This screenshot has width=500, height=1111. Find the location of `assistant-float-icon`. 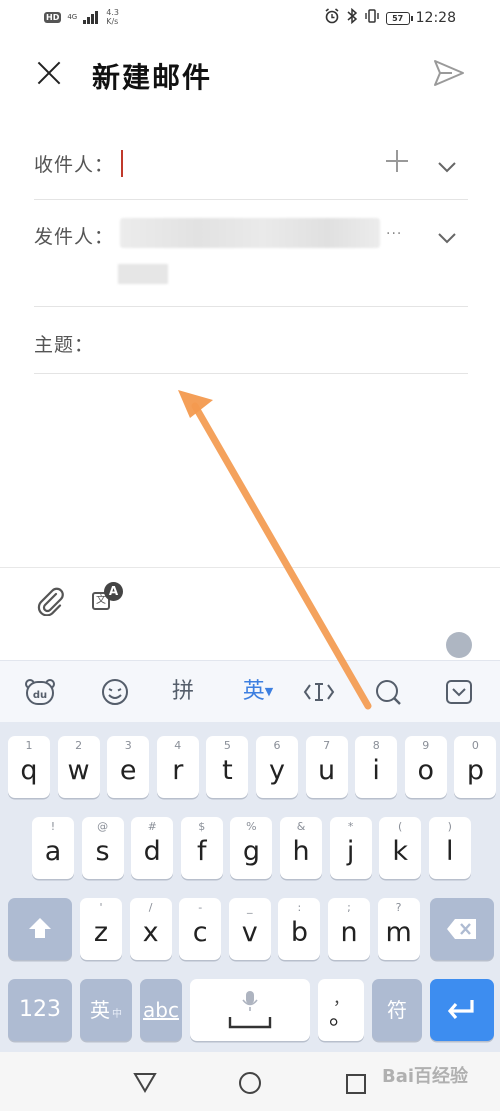

assistant-float-icon is located at coordinates (459, 645).